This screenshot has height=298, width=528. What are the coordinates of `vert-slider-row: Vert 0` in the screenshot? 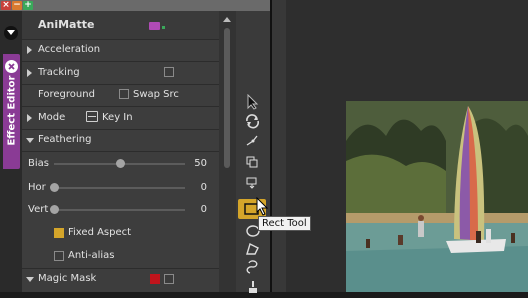 It's located at (120, 210).